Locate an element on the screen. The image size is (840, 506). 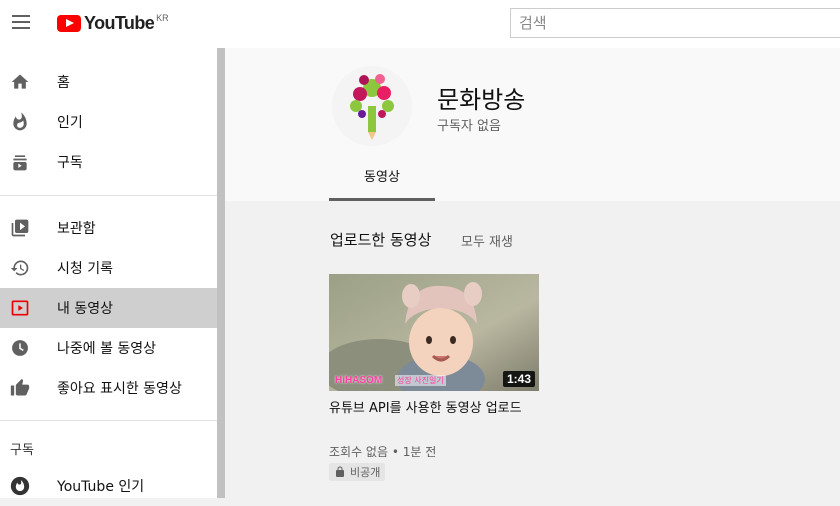
private-label: 비공개 is located at coordinates (365, 472).